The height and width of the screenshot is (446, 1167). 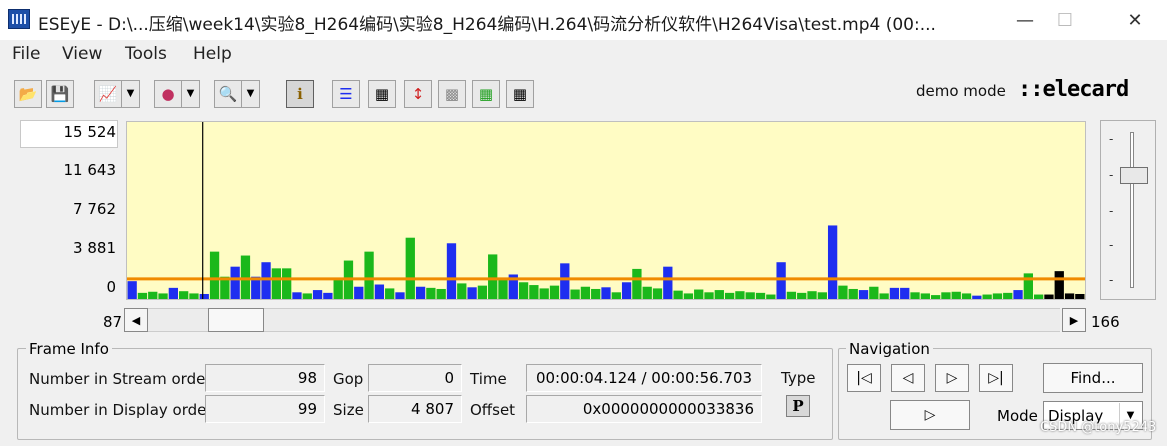 I want to click on first-frame-button: |◁, so click(x=864, y=378).